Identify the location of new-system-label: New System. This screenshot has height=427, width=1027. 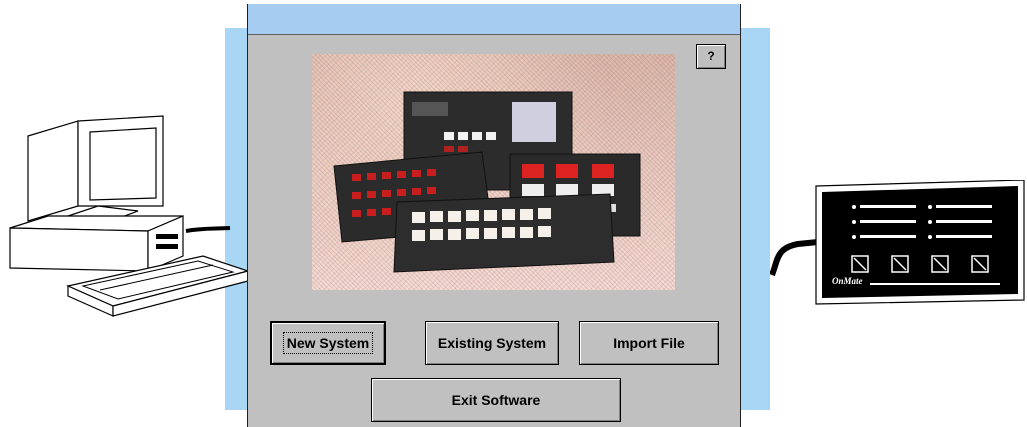
(328, 343).